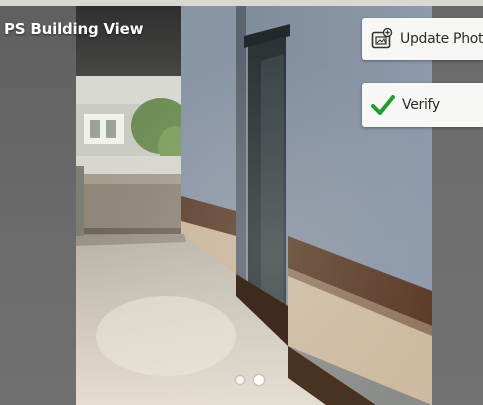  I want to click on photo-upload-icon, so click(382, 39).